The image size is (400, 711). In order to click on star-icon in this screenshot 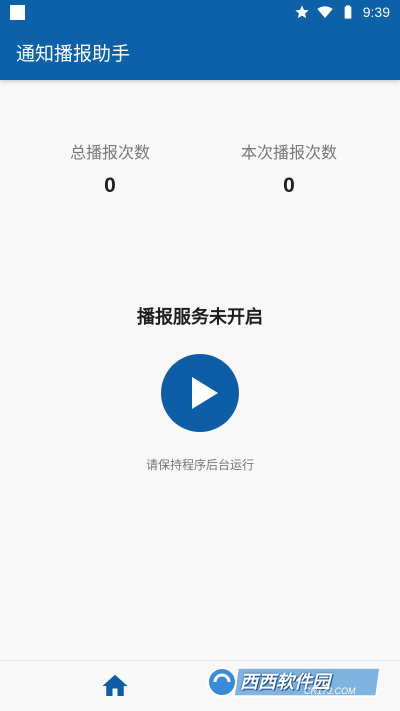, I will do `click(302, 12)`.